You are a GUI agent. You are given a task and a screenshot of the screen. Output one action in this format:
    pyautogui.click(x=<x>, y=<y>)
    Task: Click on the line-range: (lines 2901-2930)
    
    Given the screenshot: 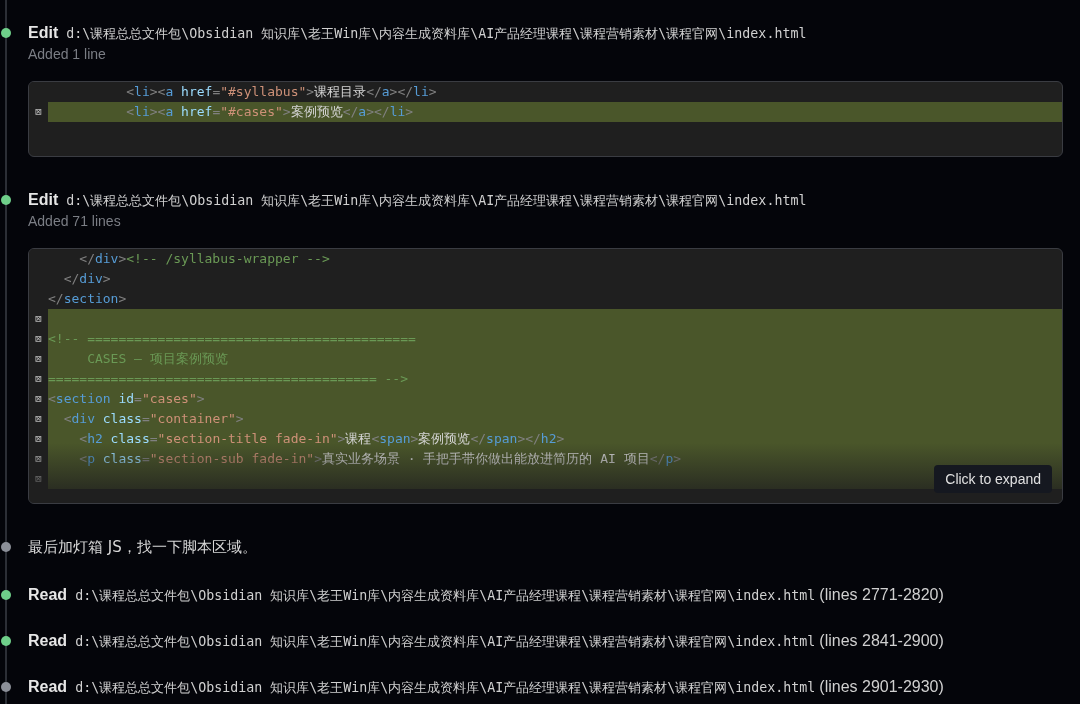 What is the action you would take?
    pyautogui.click(x=881, y=687)
    